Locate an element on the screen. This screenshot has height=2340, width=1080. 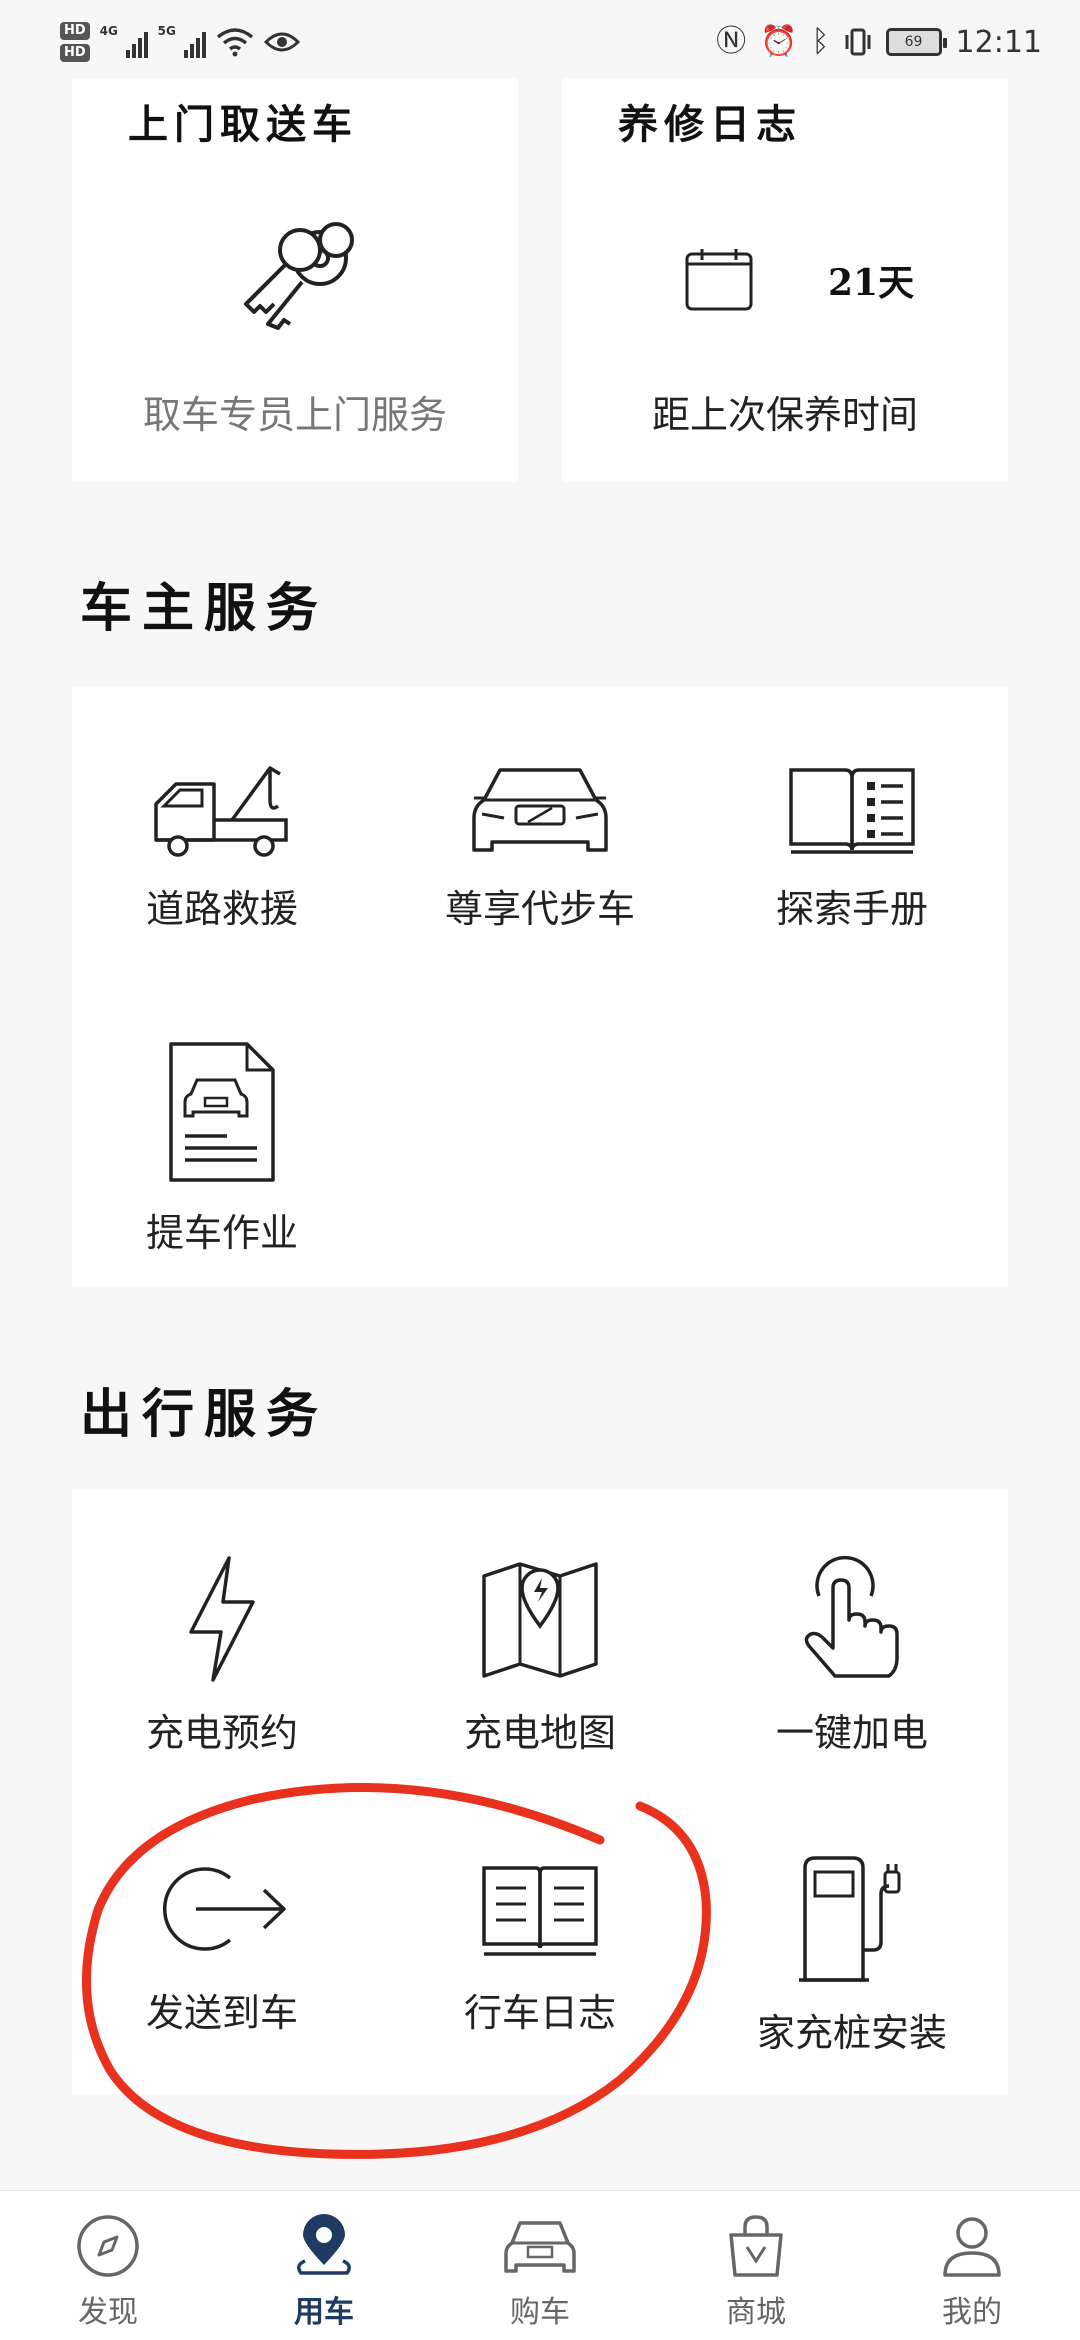
hd-badge-2: HD is located at coordinates (75, 53).